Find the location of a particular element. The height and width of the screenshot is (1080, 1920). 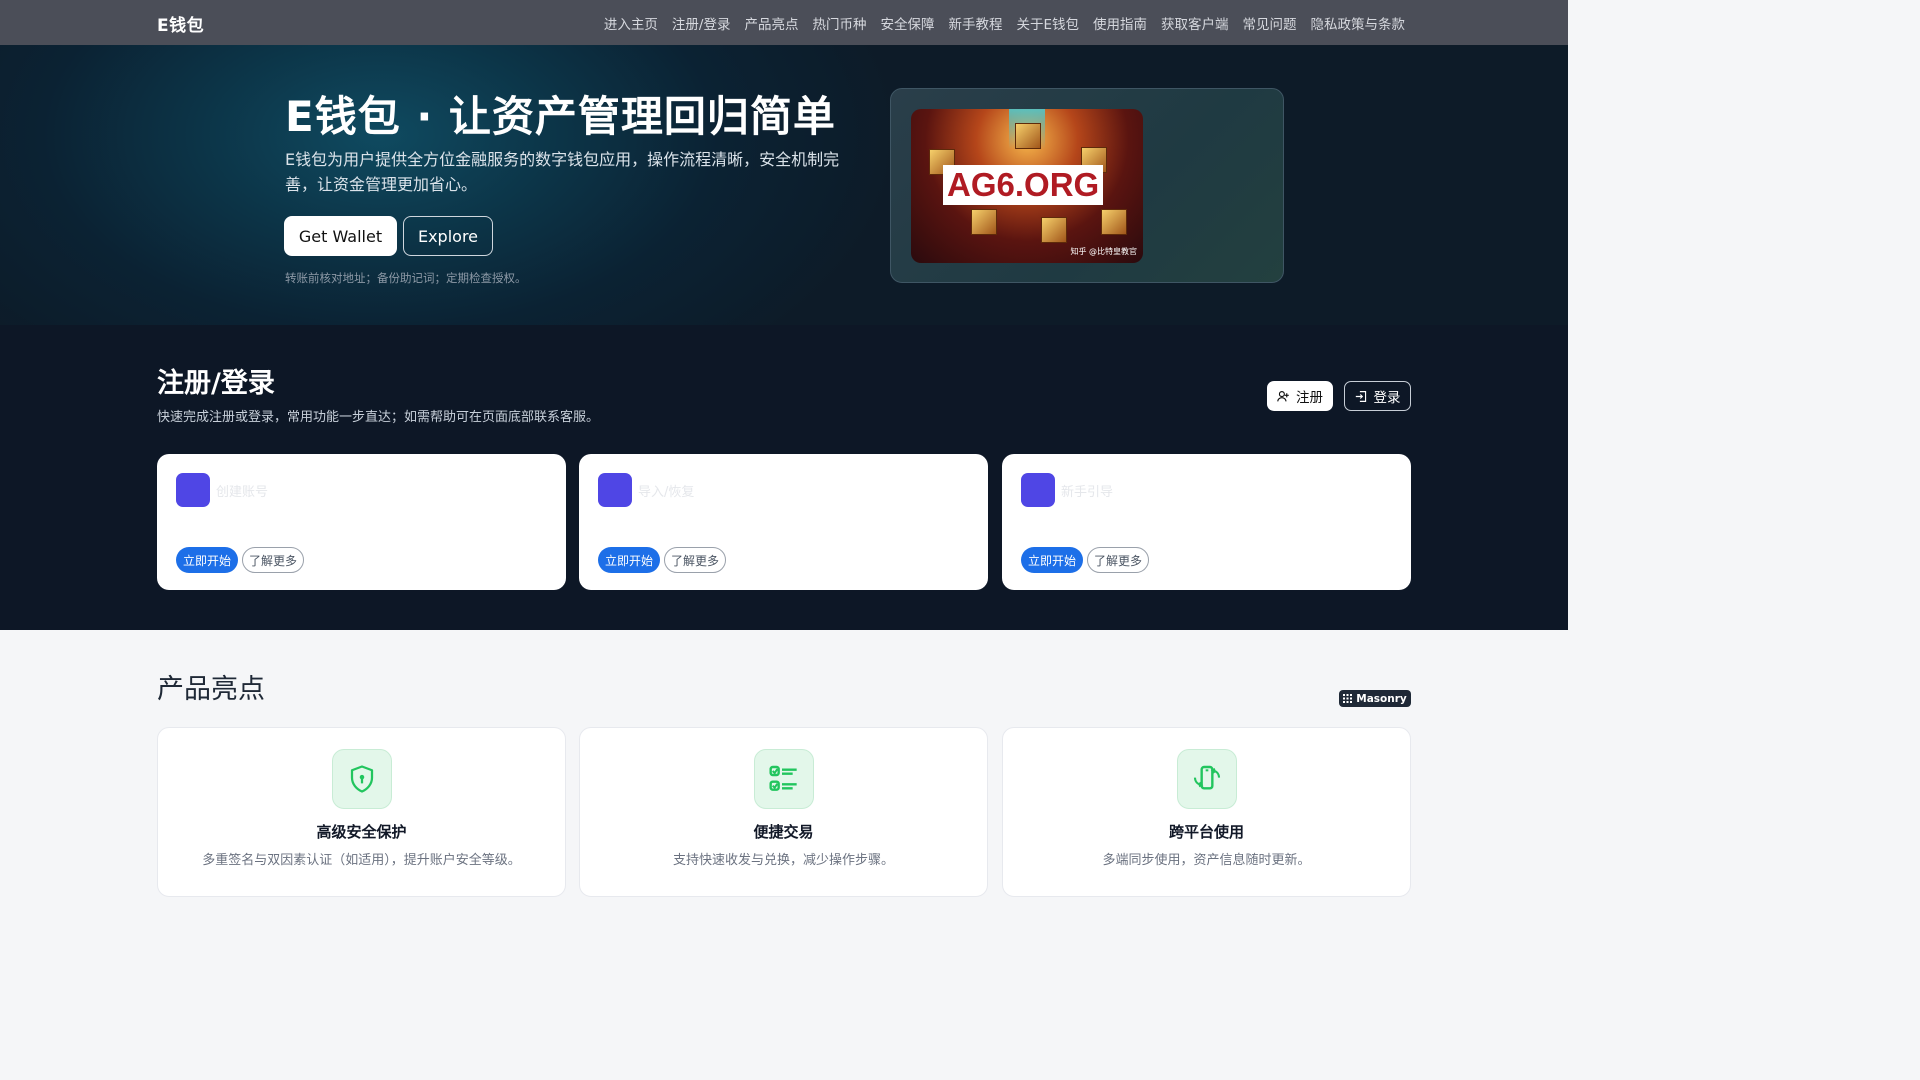

signup-label: 注册 is located at coordinates (1309, 398).